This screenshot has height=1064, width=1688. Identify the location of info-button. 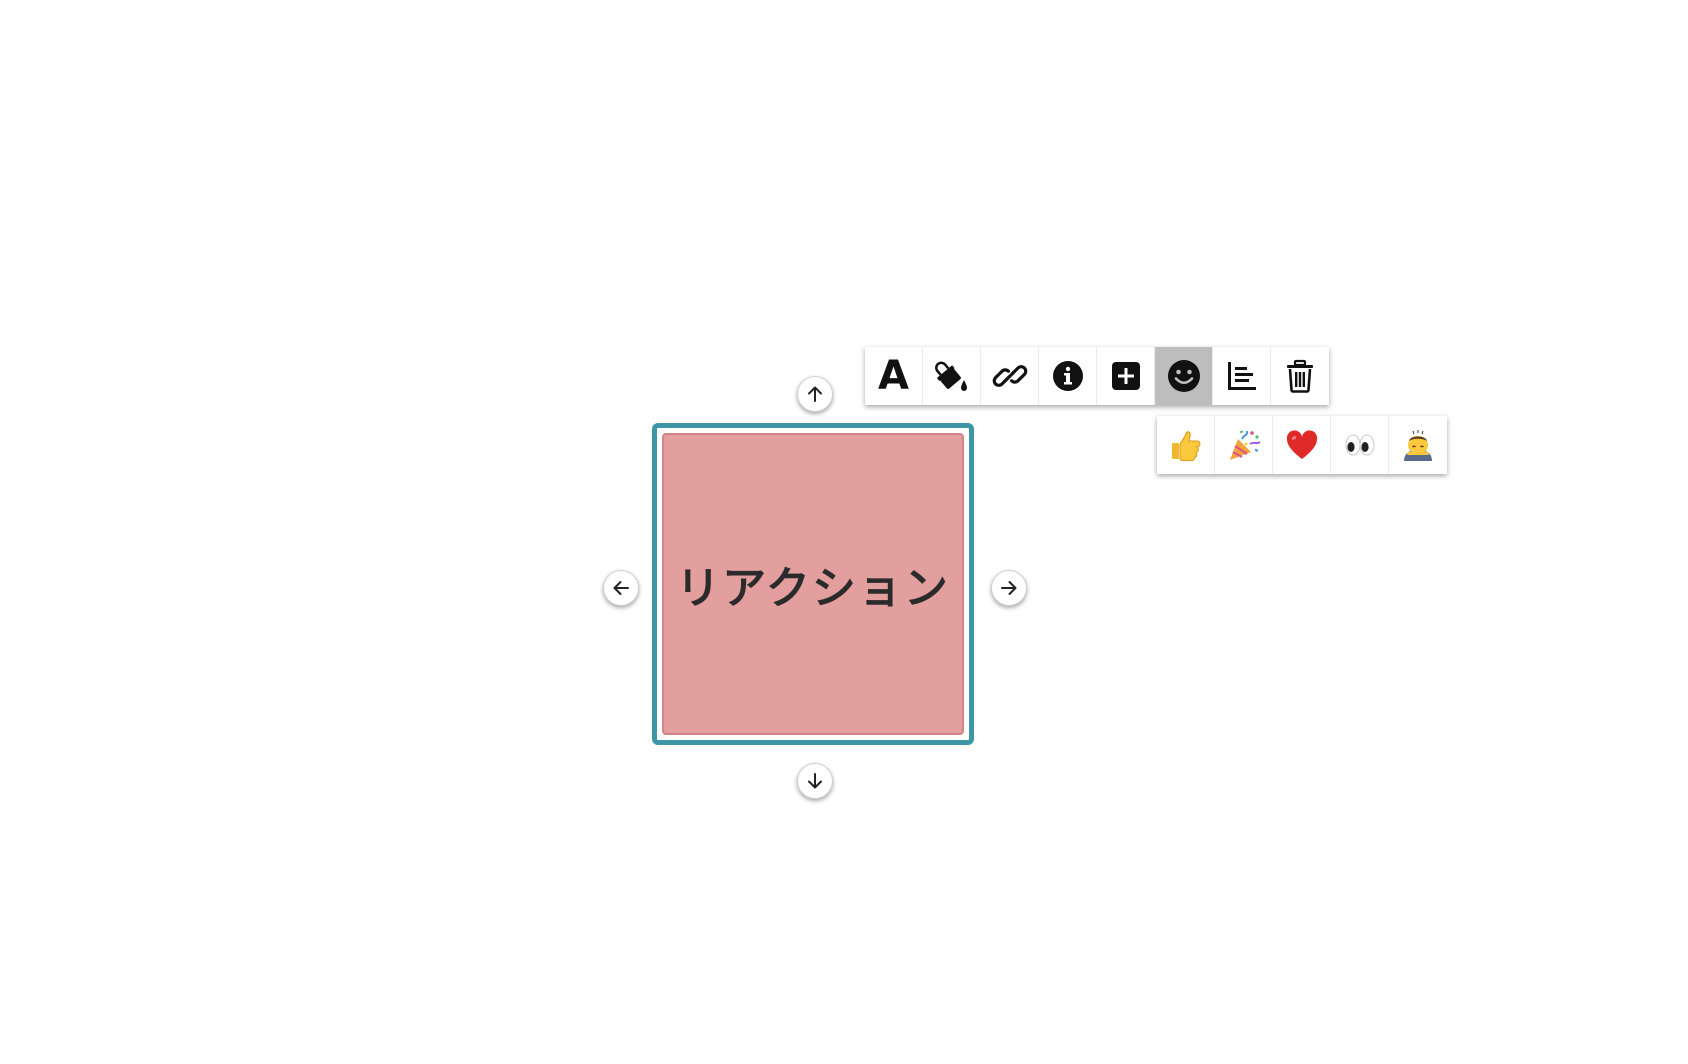
(1068, 376).